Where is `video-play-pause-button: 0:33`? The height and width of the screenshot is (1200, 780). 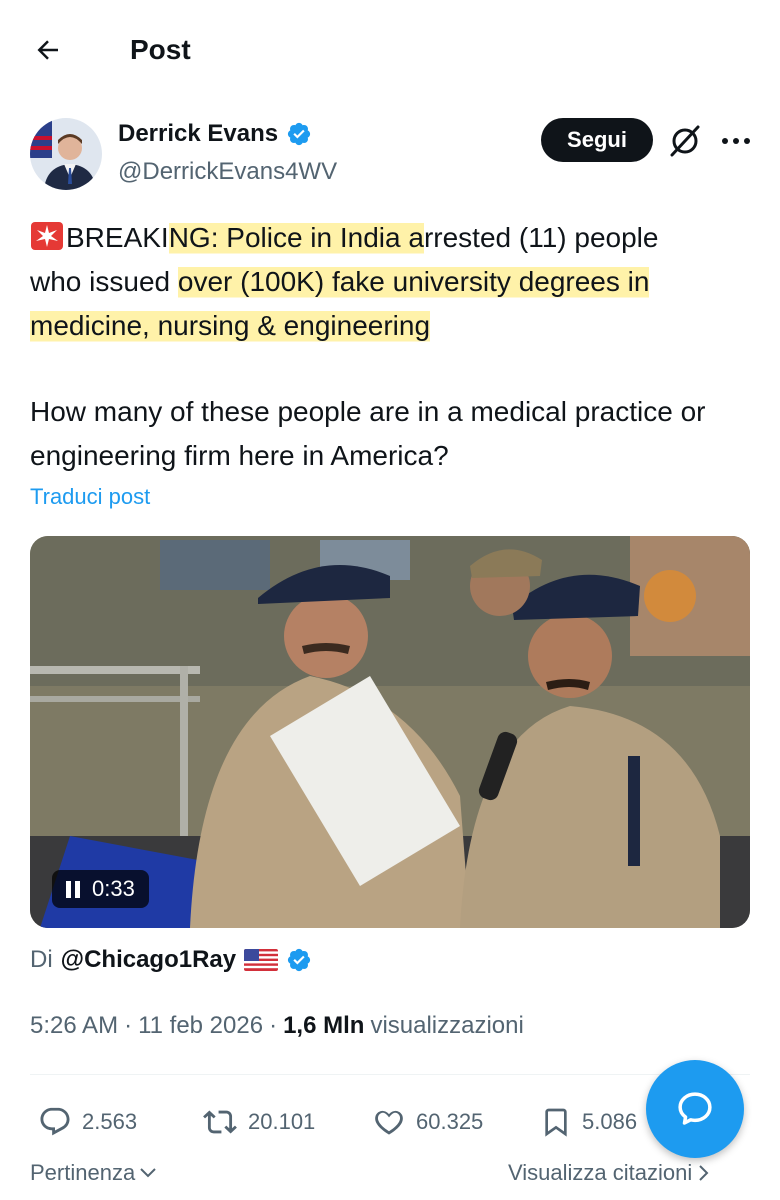 video-play-pause-button: 0:33 is located at coordinates (100, 889).